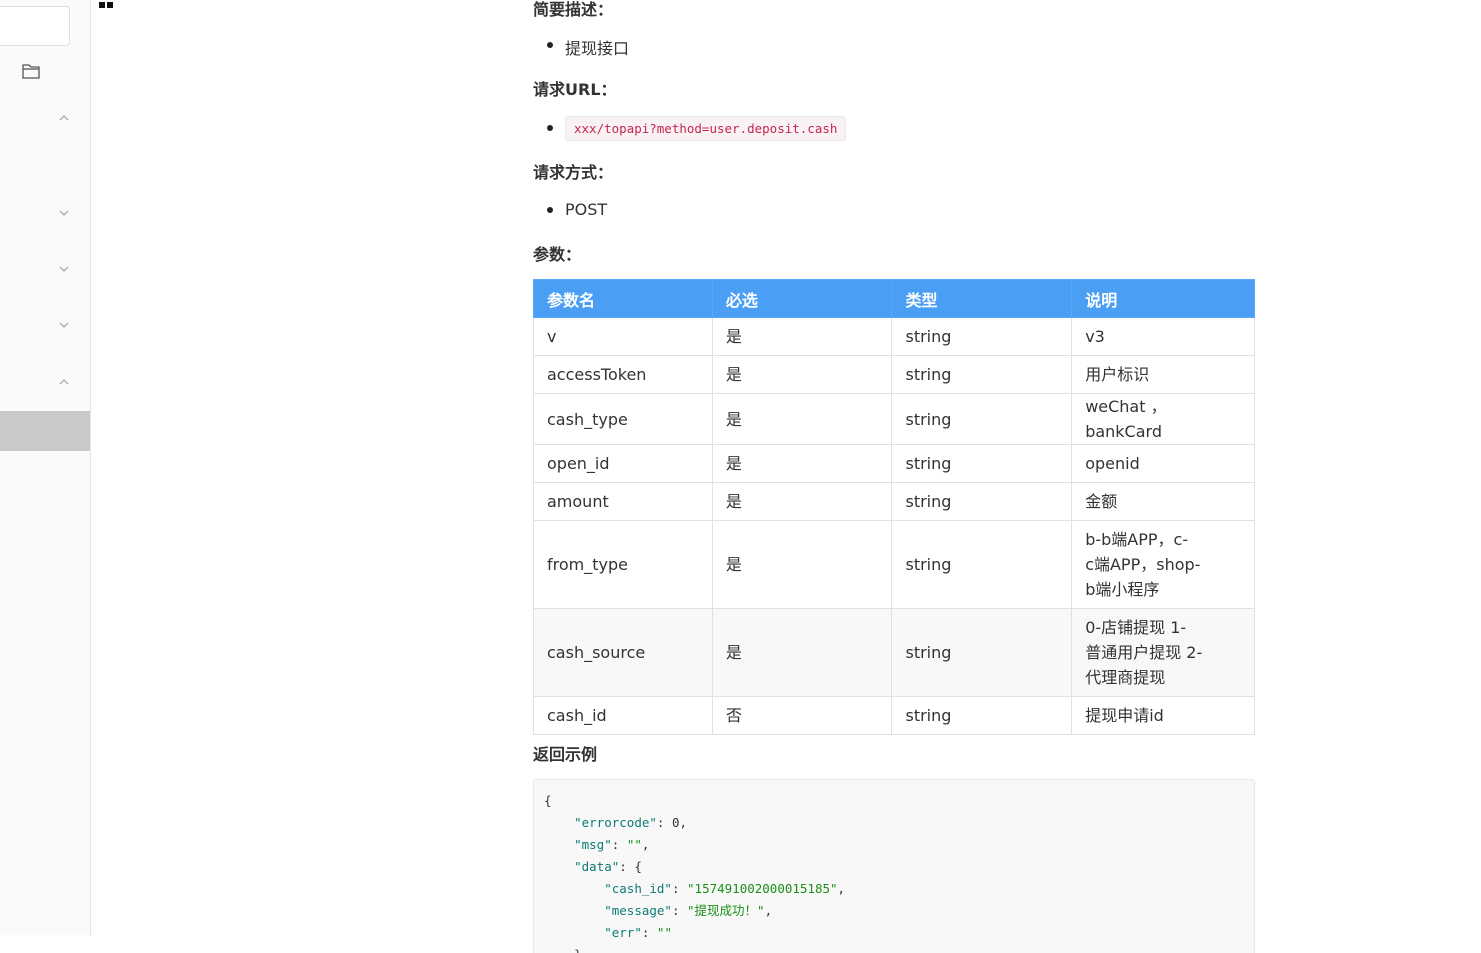  What do you see at coordinates (638, 888) in the screenshot?
I see `code-key: "cash_id"` at bounding box center [638, 888].